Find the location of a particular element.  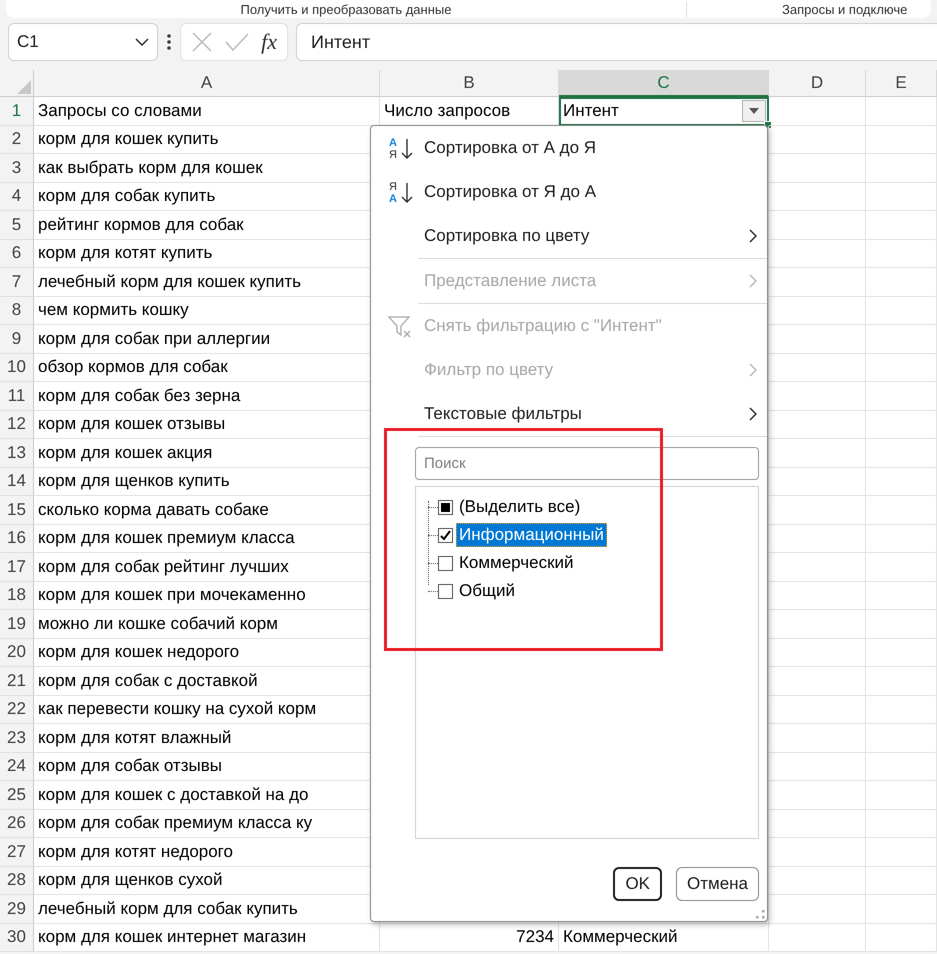

row-header: 2 is located at coordinates (17, 140).